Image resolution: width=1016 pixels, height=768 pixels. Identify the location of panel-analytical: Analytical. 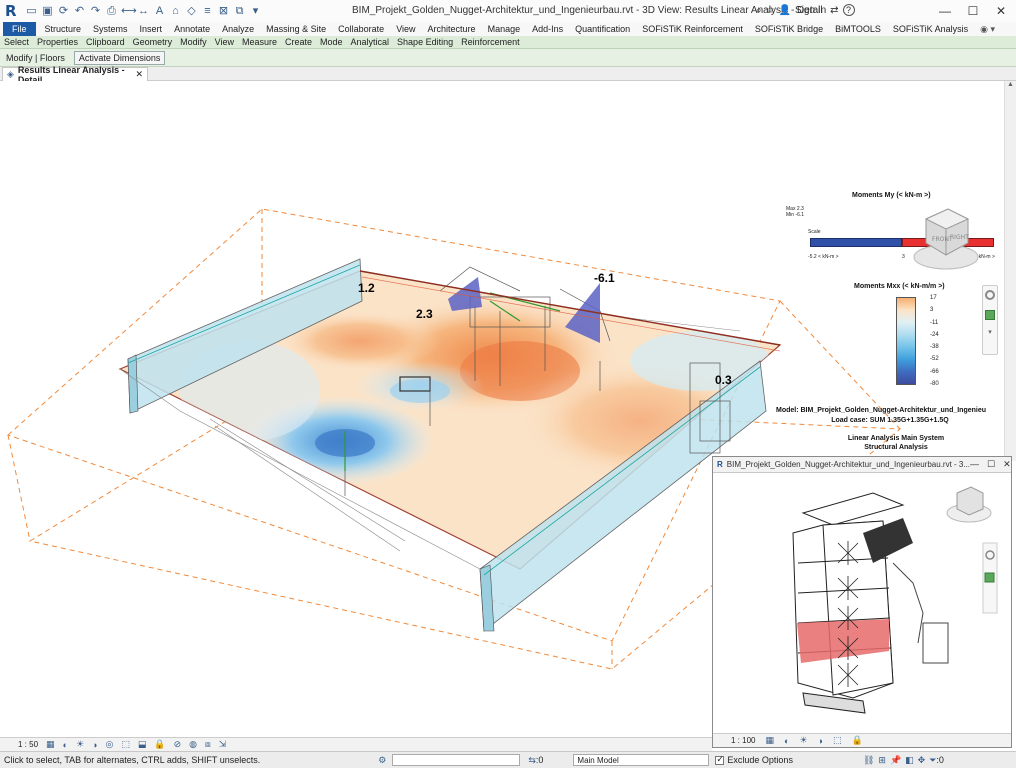
(370, 42).